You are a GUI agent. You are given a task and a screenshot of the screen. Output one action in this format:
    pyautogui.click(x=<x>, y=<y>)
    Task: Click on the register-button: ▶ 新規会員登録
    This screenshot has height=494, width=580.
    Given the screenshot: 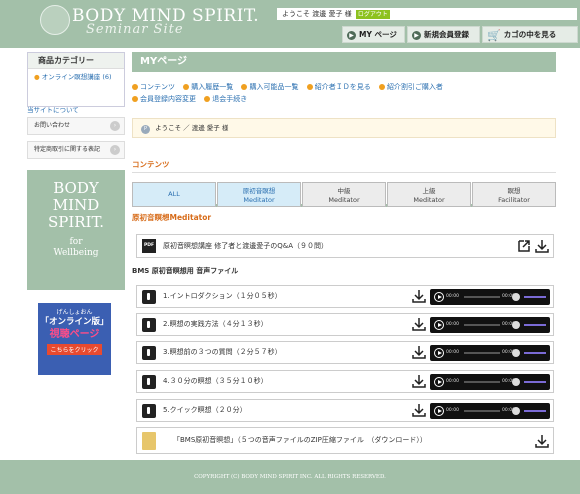 What is the action you would take?
    pyautogui.click(x=443, y=34)
    